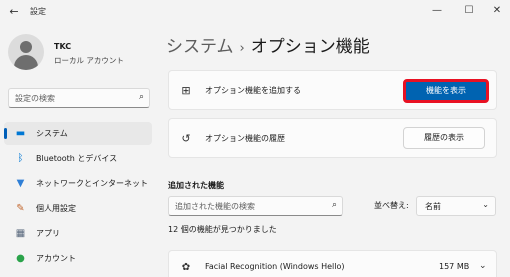 This screenshot has height=277, width=510. I want to click on account-type: ローカル アカウント, so click(89, 60).